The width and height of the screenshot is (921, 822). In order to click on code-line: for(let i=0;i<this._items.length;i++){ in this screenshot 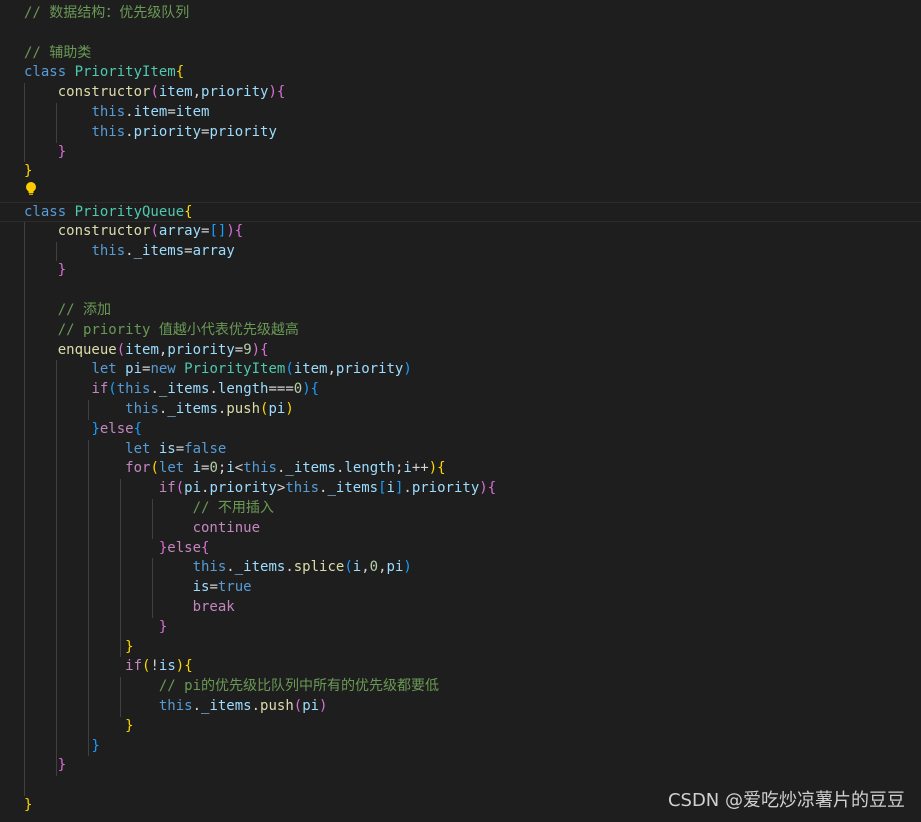, I will do `click(460, 469)`.